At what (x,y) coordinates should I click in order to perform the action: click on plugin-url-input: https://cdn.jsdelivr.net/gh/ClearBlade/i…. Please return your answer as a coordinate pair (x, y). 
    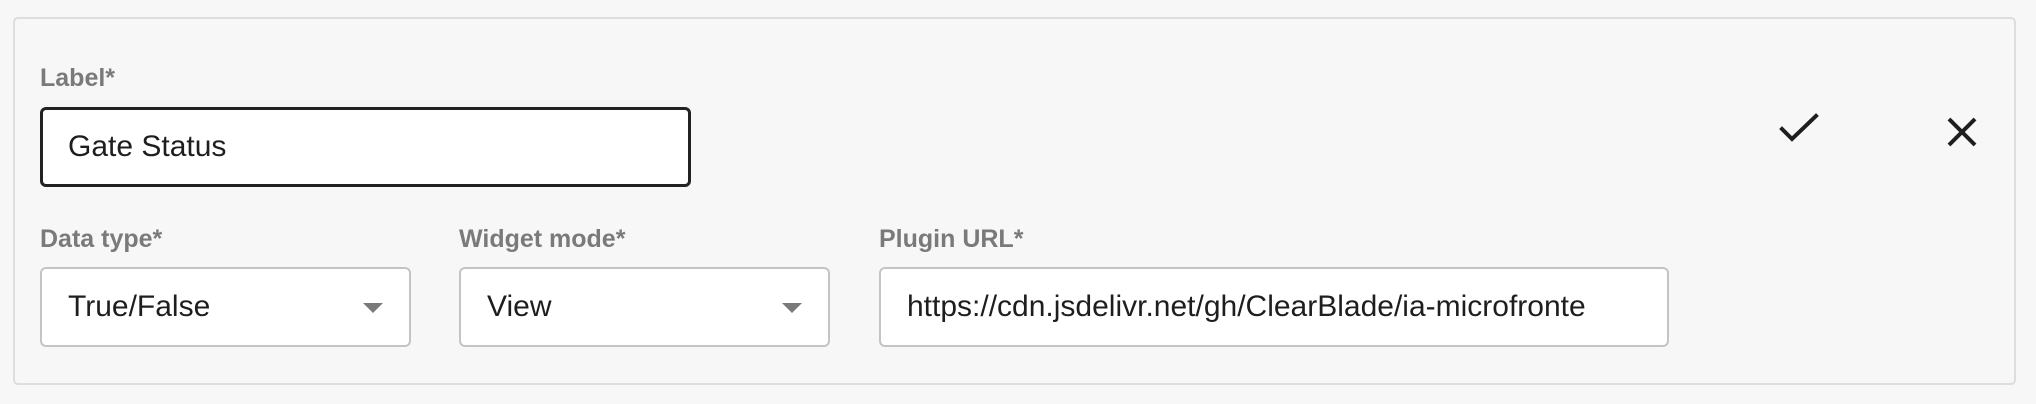
    Looking at the image, I should click on (1274, 307).